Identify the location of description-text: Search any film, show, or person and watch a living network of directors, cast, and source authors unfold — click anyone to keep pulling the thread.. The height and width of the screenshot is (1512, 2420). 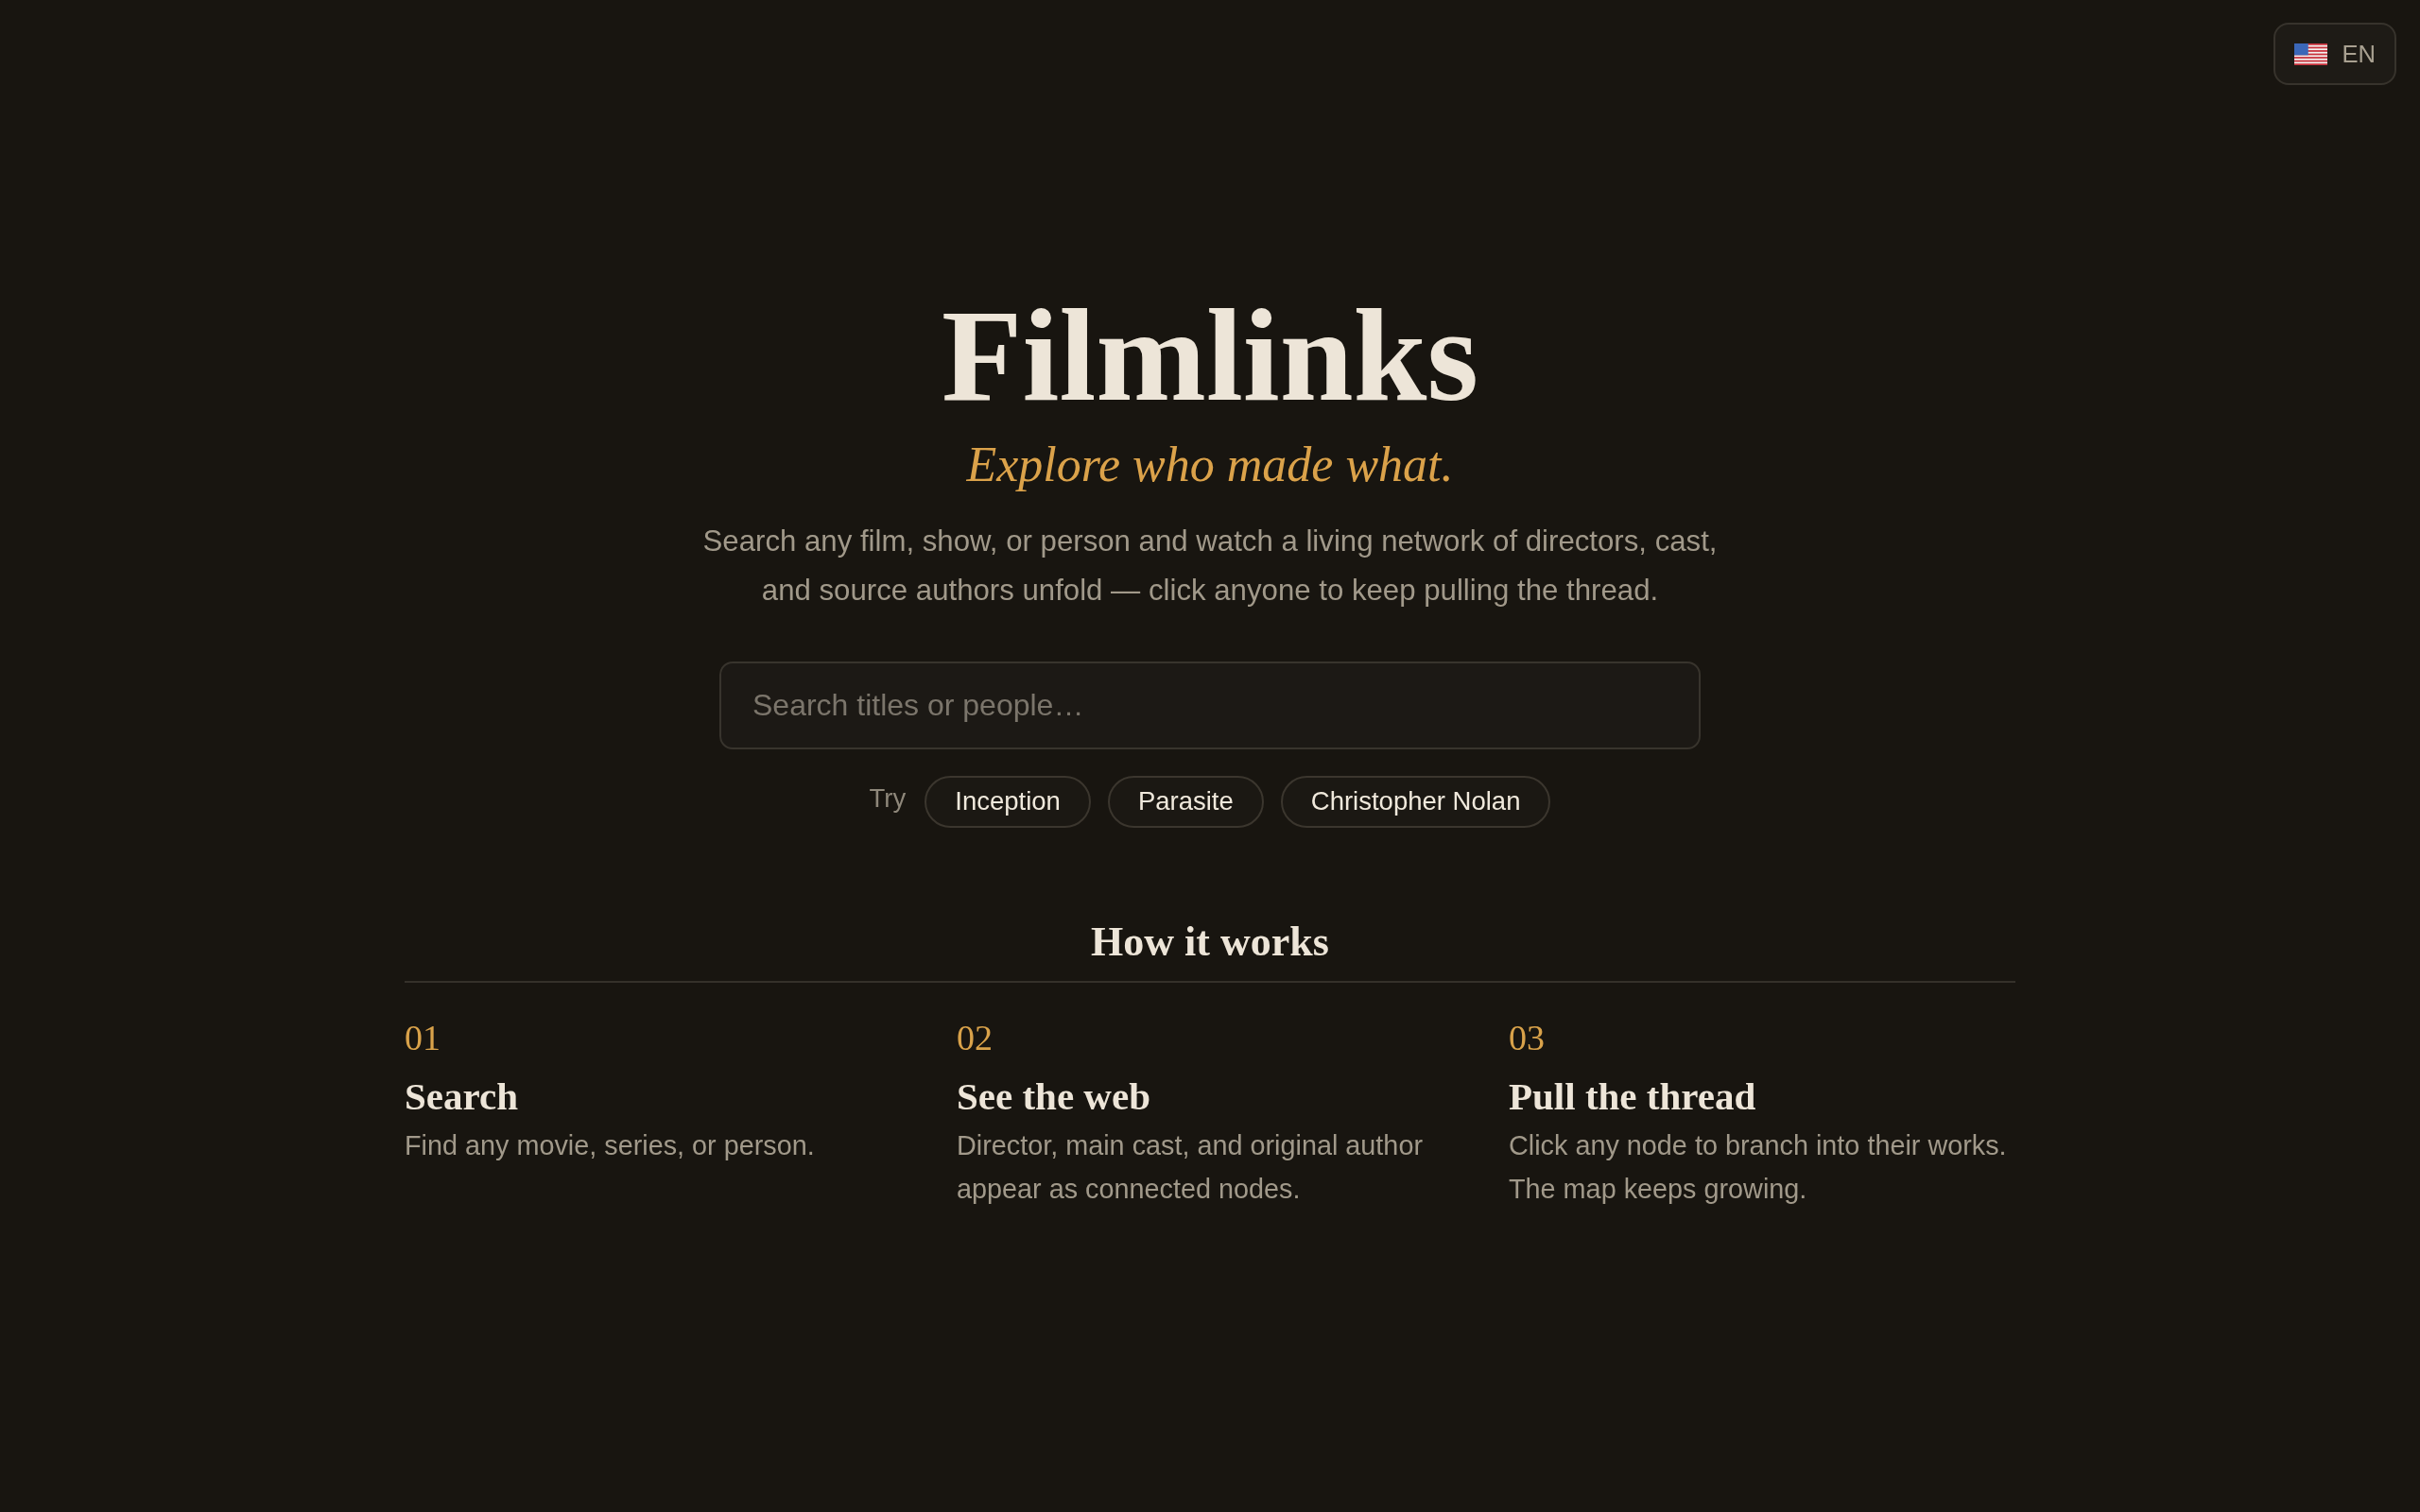
(1210, 566).